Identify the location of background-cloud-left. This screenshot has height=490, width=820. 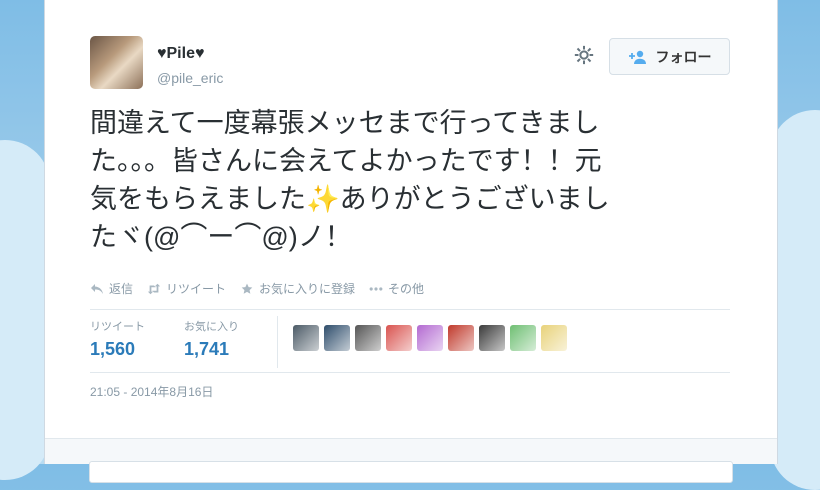
(25, 310).